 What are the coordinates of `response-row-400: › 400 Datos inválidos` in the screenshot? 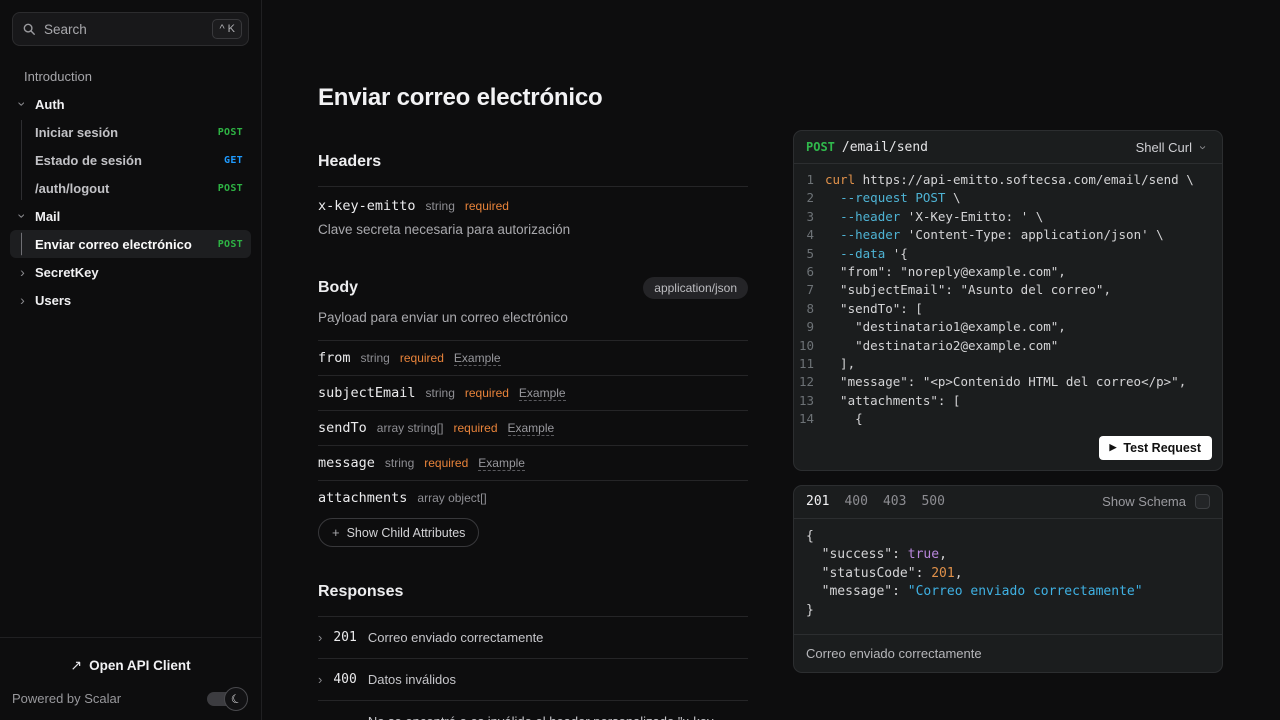 It's located at (533, 680).